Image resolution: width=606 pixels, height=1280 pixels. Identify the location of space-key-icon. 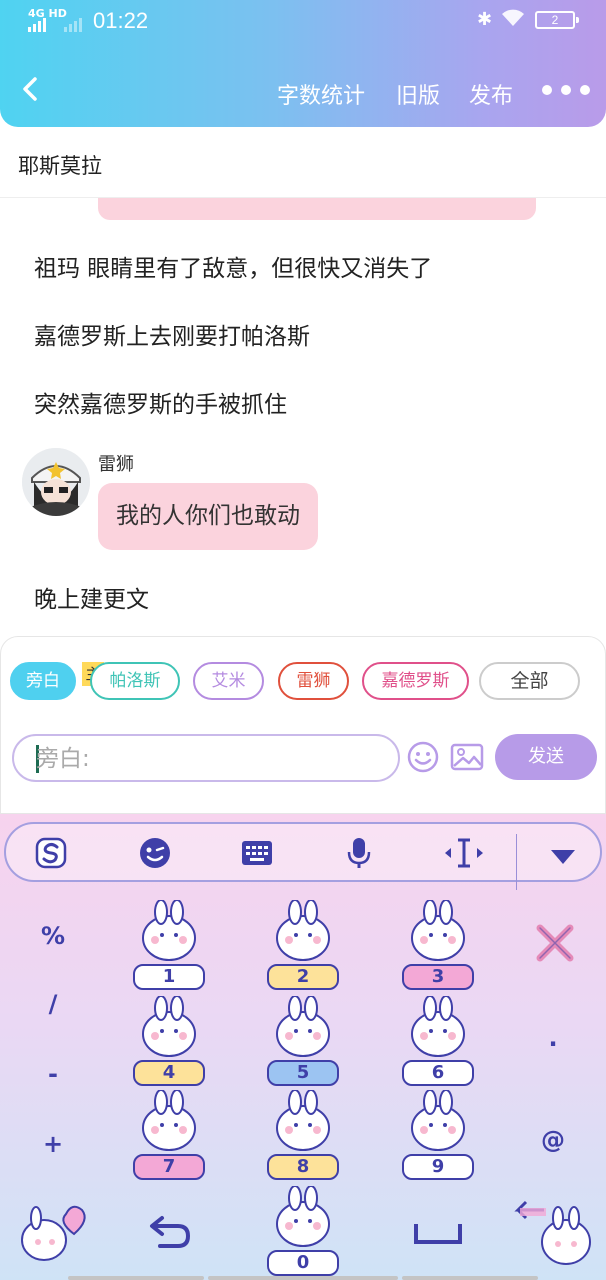
(438, 1233).